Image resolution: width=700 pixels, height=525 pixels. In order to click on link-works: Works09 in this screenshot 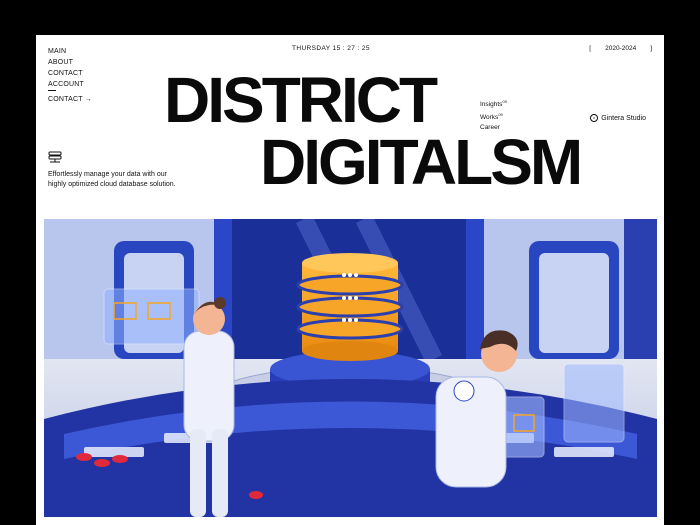, I will do `click(493, 116)`.